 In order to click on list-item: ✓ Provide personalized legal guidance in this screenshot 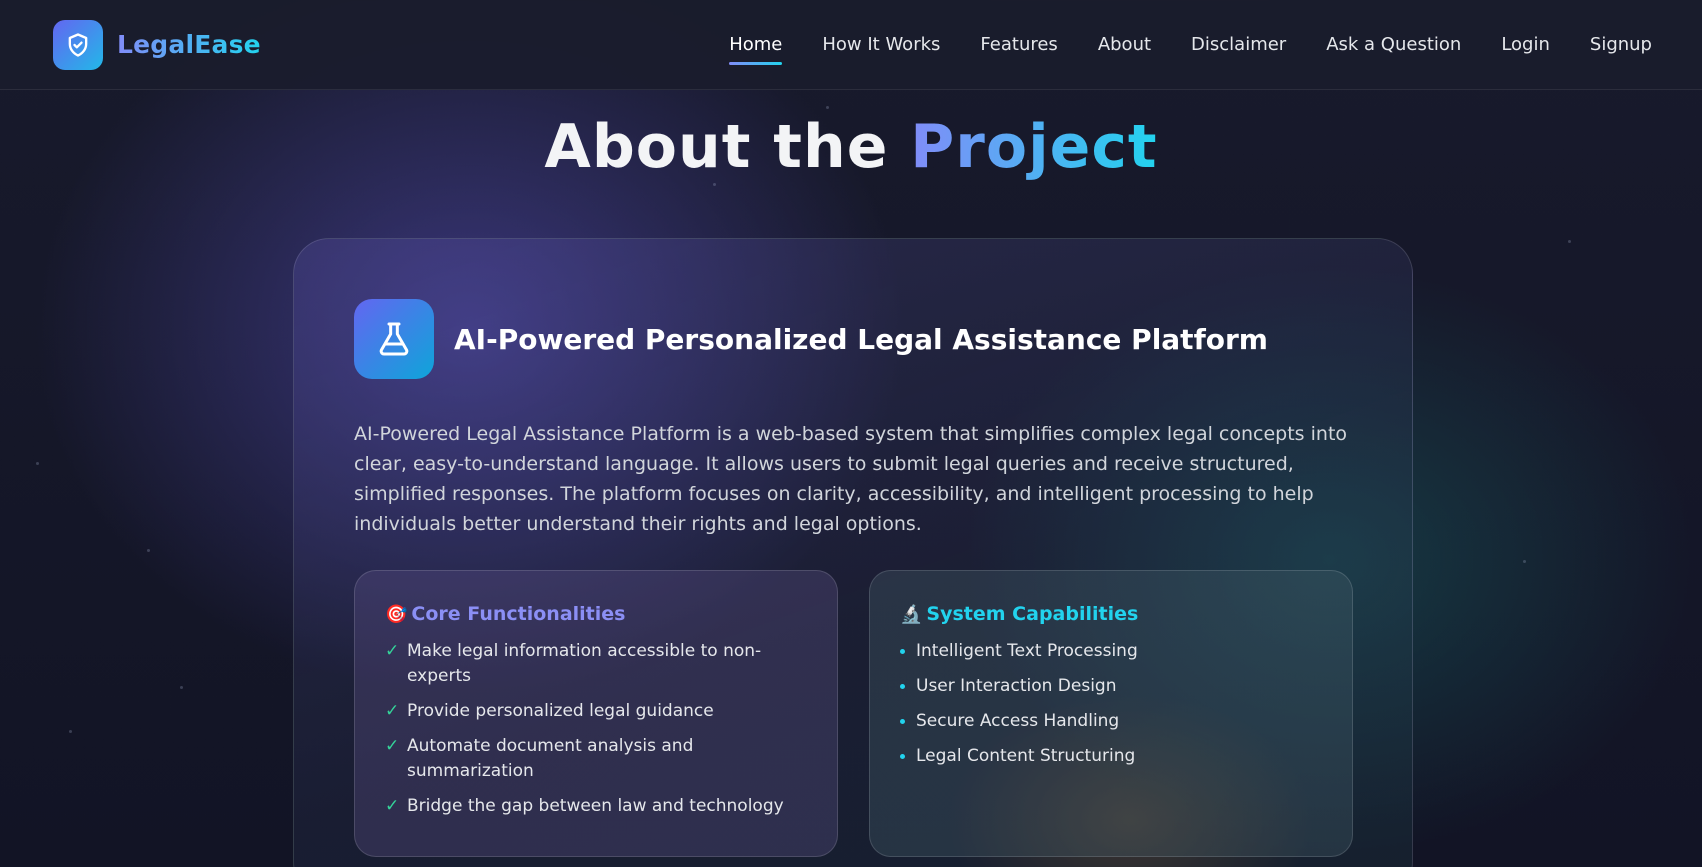, I will do `click(596, 711)`.